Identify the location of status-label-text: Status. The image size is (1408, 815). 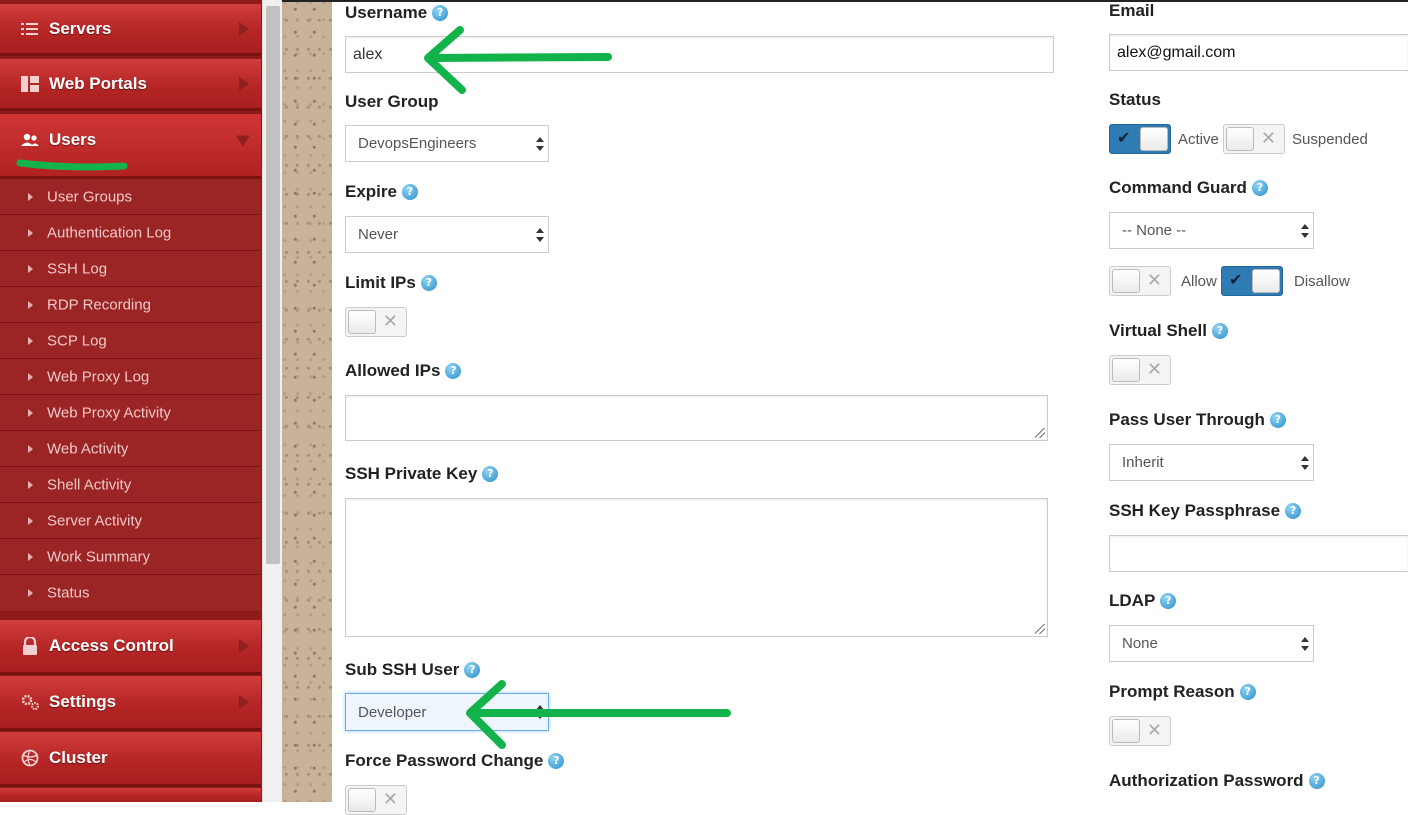
(1135, 99).